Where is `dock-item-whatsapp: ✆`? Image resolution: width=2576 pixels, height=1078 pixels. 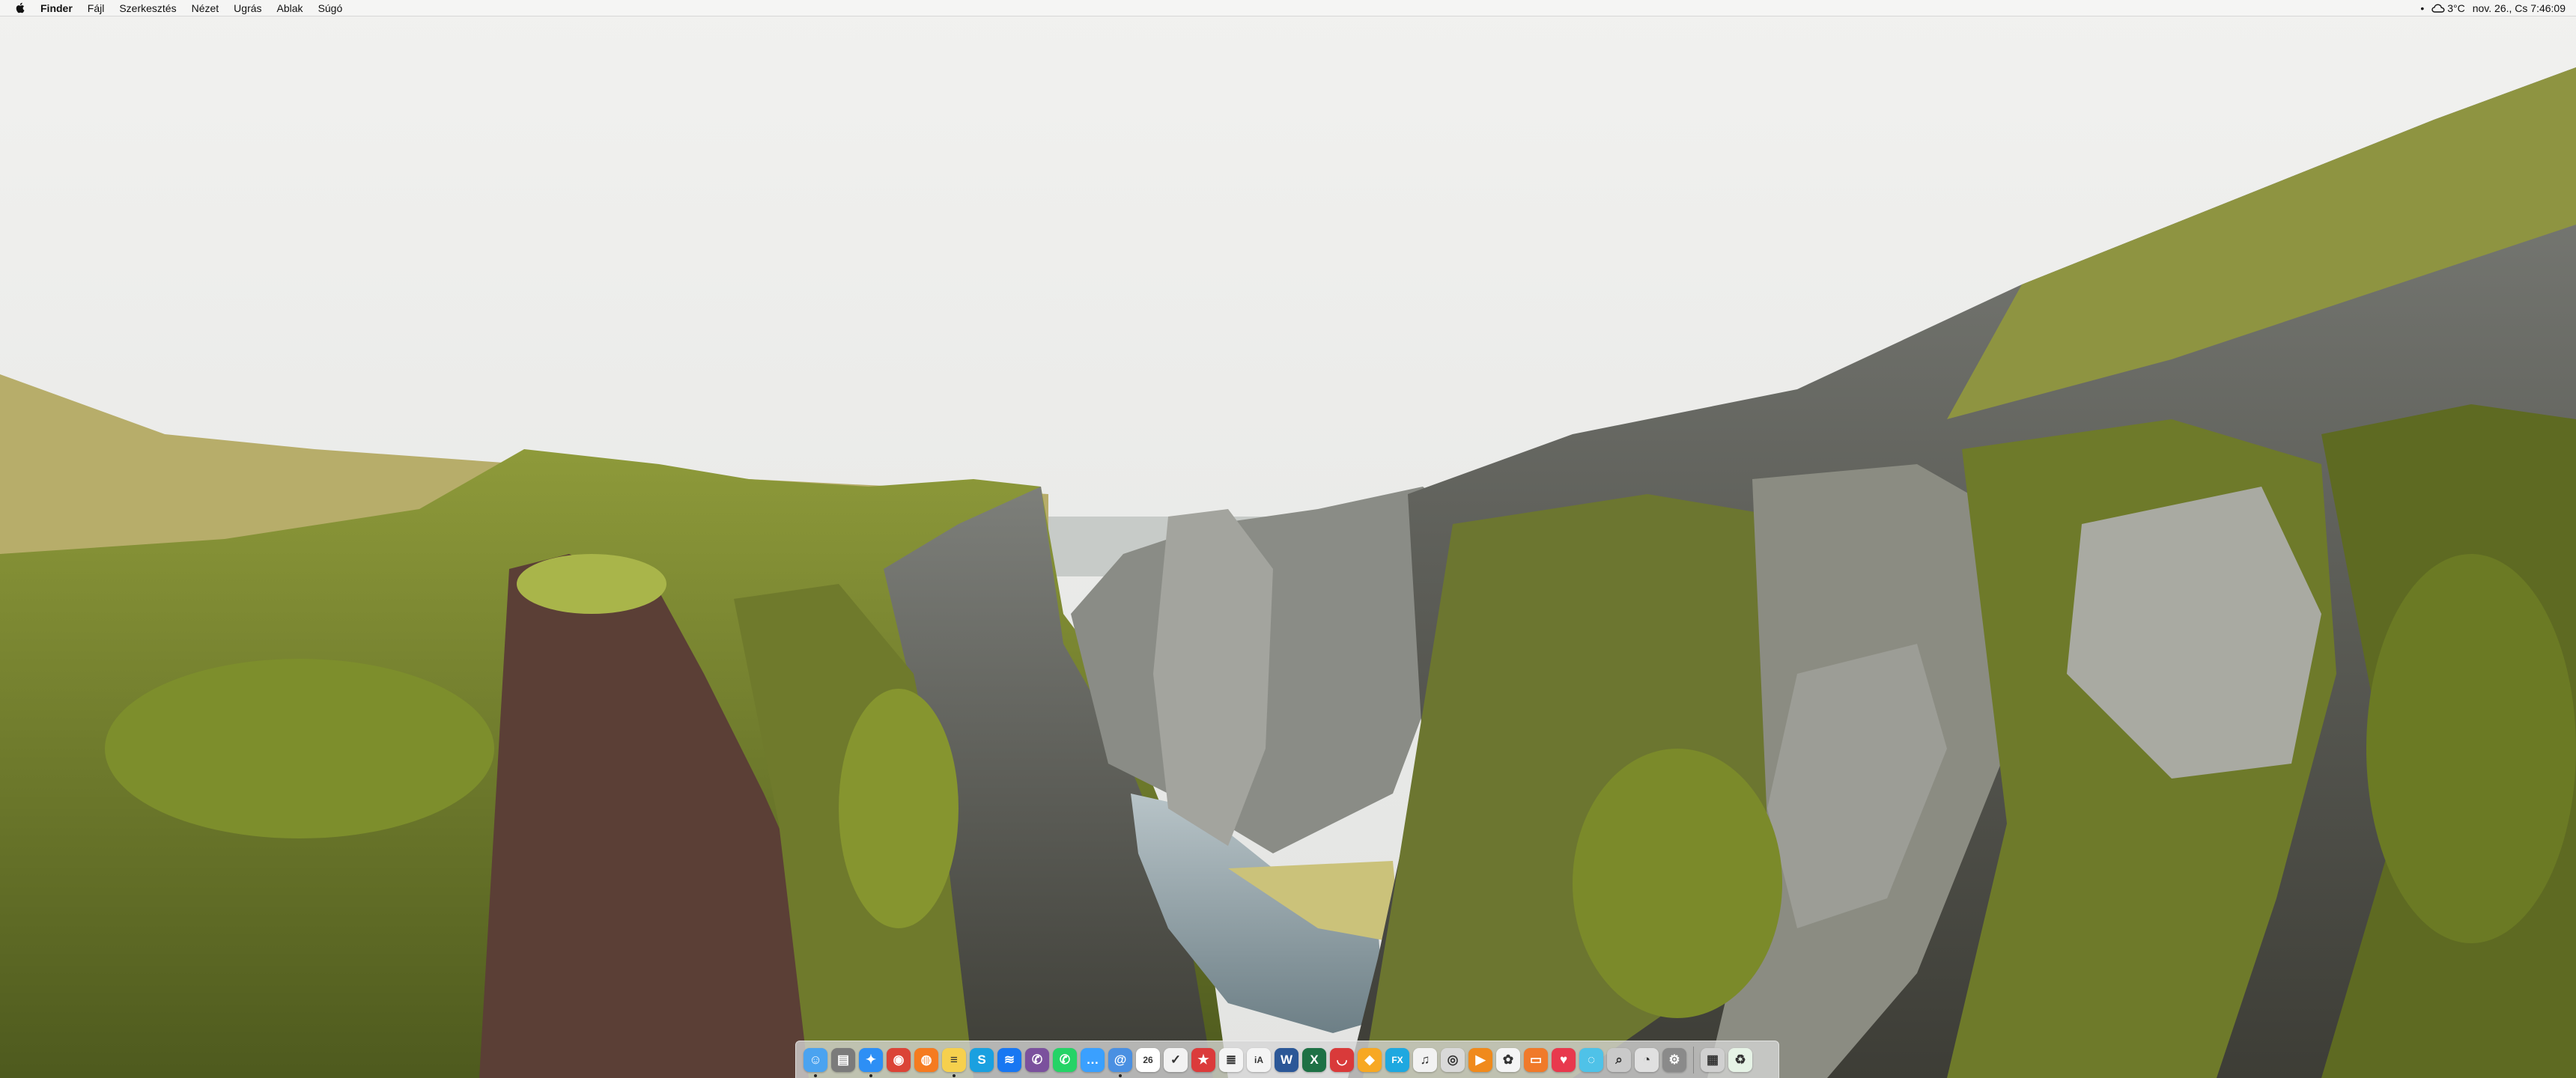 dock-item-whatsapp: ✆ is located at coordinates (1065, 1059).